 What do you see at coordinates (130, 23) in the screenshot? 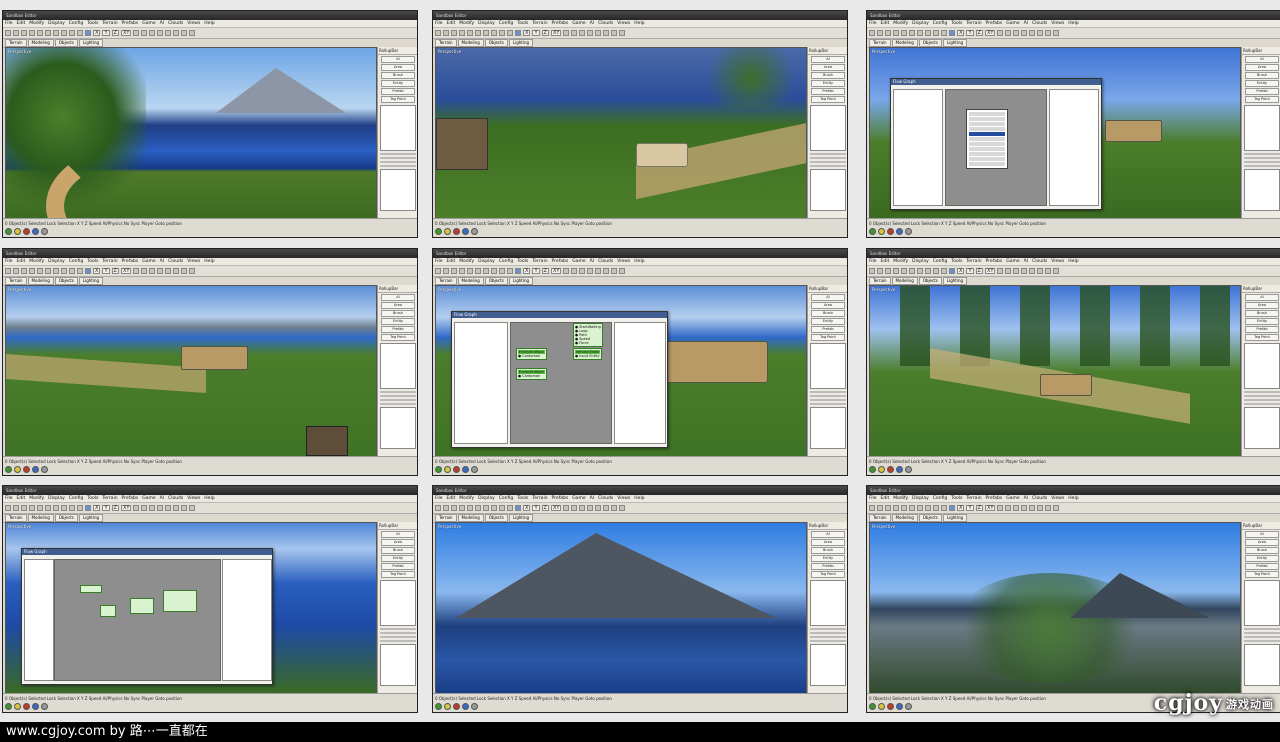
I see `menu-item: Prefabs` at bounding box center [130, 23].